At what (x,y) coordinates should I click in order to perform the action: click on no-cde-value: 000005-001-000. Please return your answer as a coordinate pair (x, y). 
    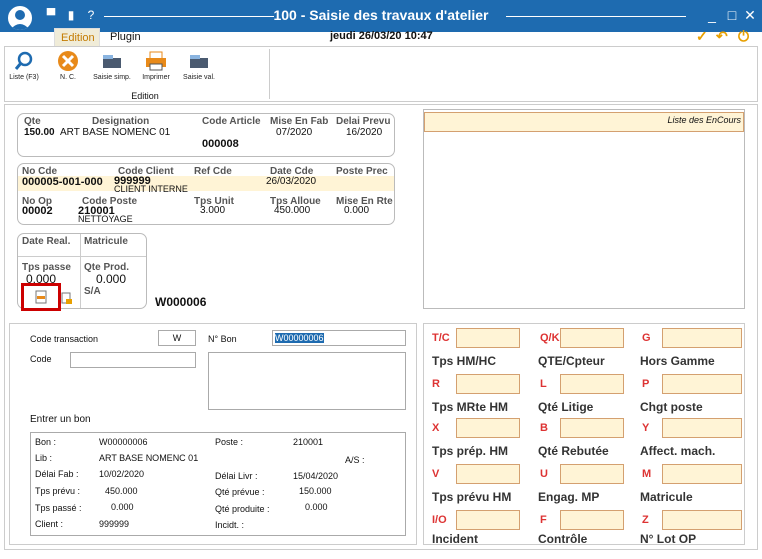
    Looking at the image, I should click on (62, 182).